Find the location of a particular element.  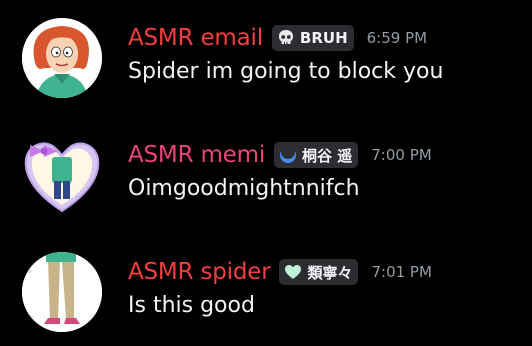

lois-avatar-icon is located at coordinates (62, 58).